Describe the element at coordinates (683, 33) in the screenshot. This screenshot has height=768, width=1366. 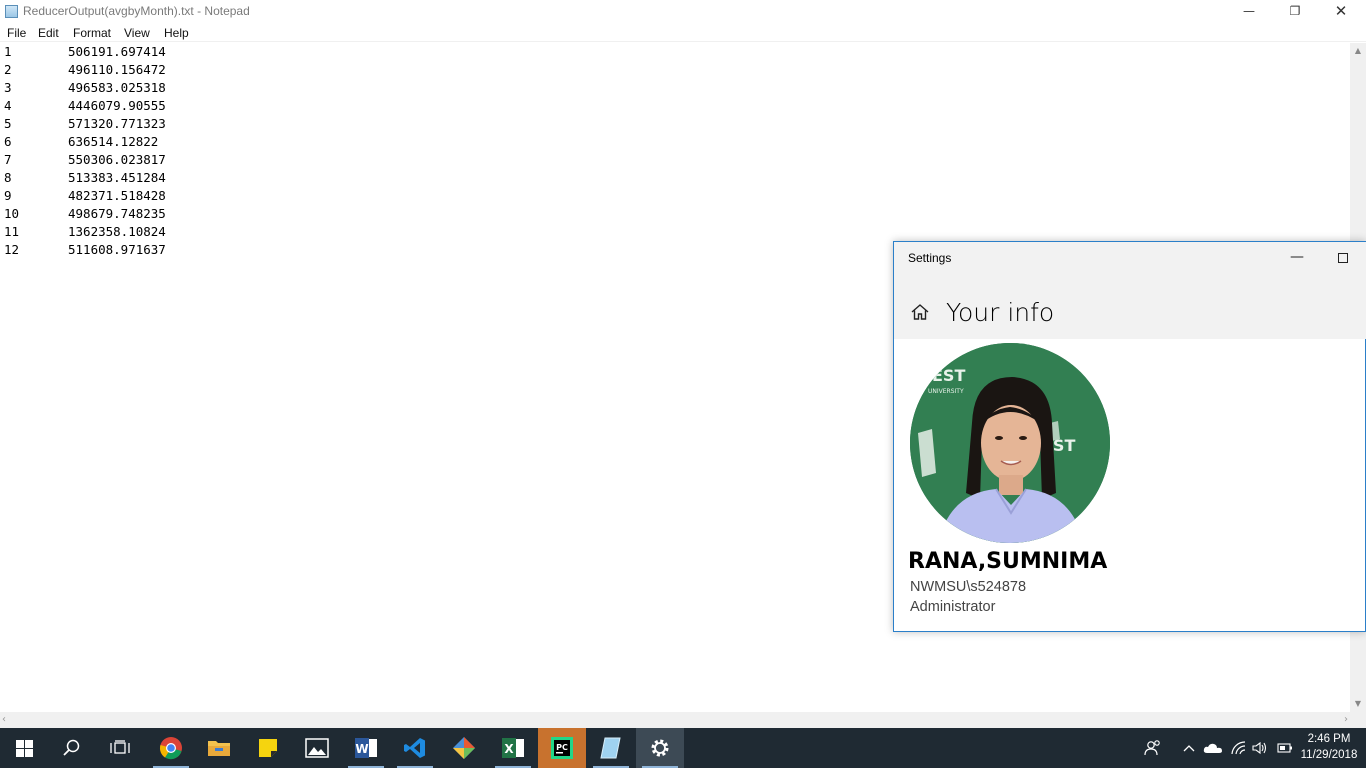
I see `menu-bar: File Edit Format View Help` at that location.